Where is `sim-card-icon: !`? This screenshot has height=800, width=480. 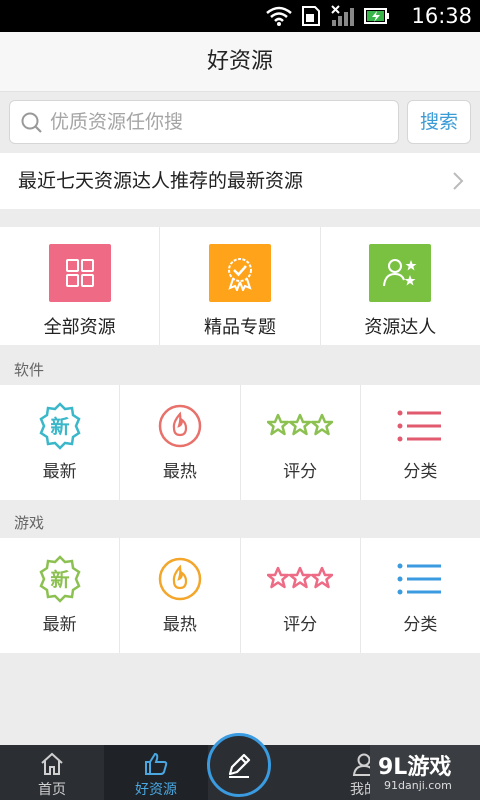 sim-card-icon: ! is located at coordinates (311, 16).